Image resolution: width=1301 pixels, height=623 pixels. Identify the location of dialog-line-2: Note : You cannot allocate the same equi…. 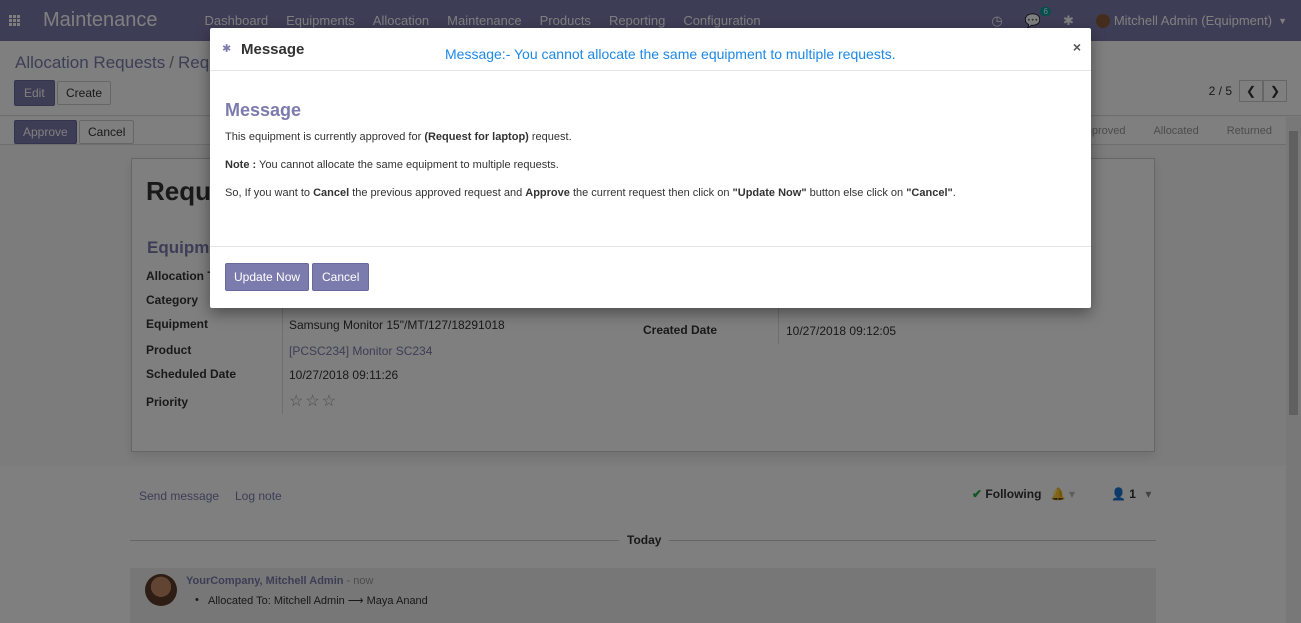
(392, 165).